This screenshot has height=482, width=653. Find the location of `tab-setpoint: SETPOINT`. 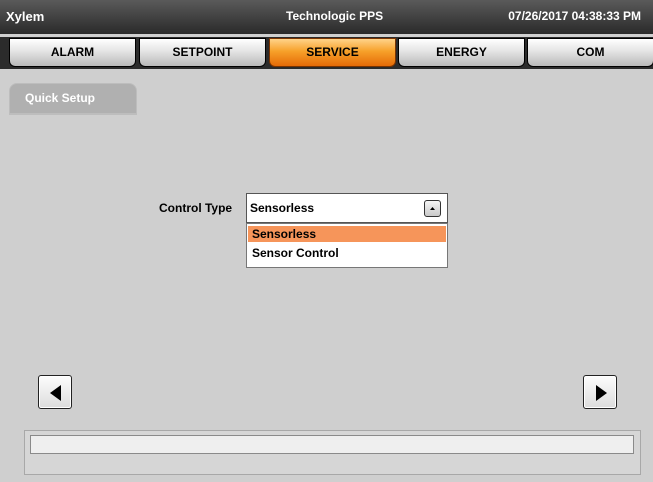

tab-setpoint: SETPOINT is located at coordinates (202, 52).